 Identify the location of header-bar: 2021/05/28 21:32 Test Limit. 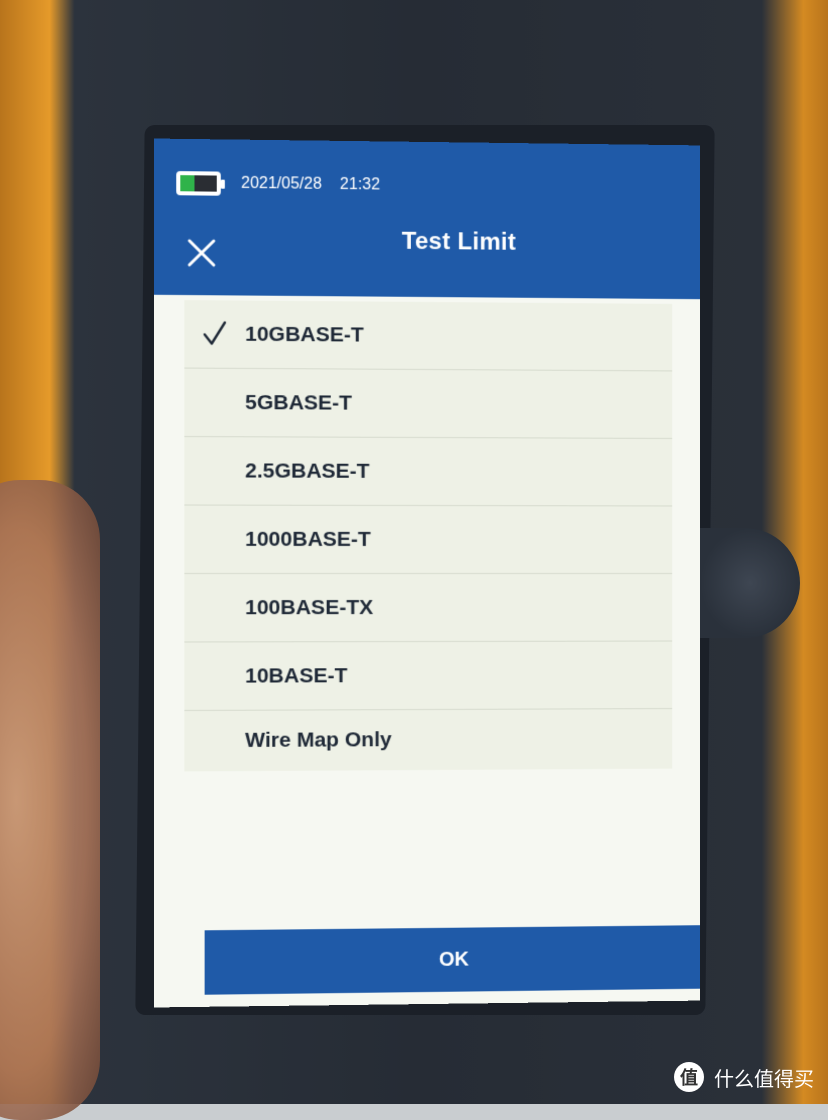
(427, 219).